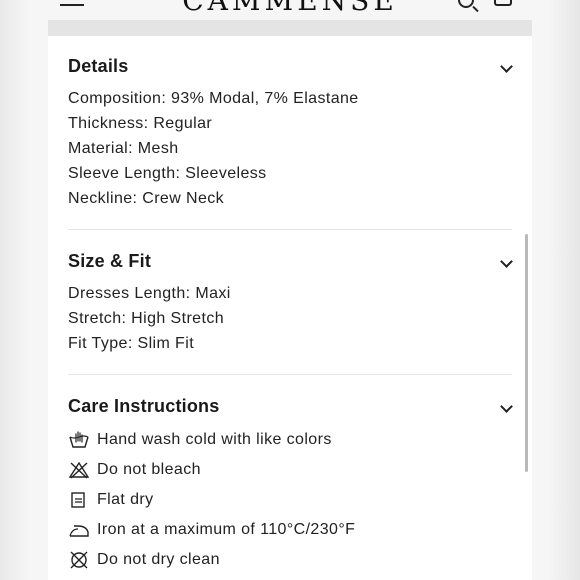  I want to click on shopping-bag-icon, so click(503, 3).